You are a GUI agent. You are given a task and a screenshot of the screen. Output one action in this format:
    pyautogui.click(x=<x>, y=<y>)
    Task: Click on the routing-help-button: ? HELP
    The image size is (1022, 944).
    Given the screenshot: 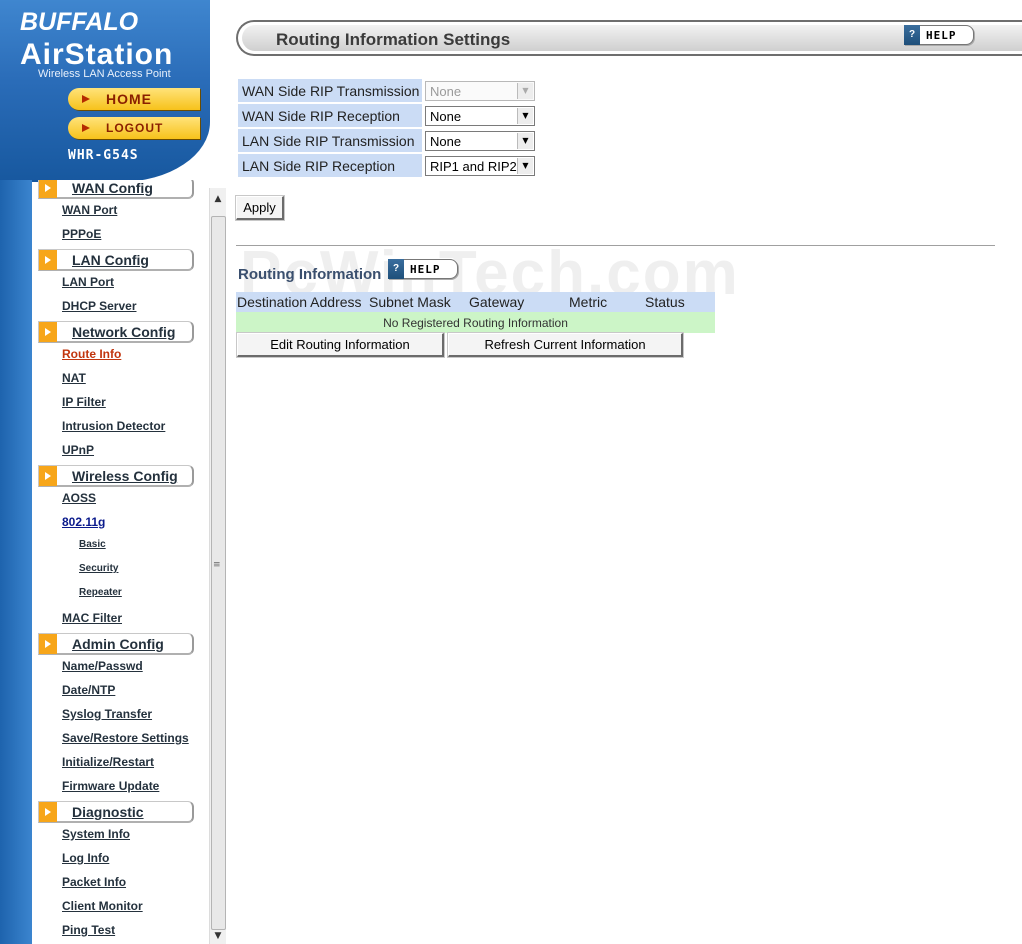 What is the action you would take?
    pyautogui.click(x=423, y=268)
    